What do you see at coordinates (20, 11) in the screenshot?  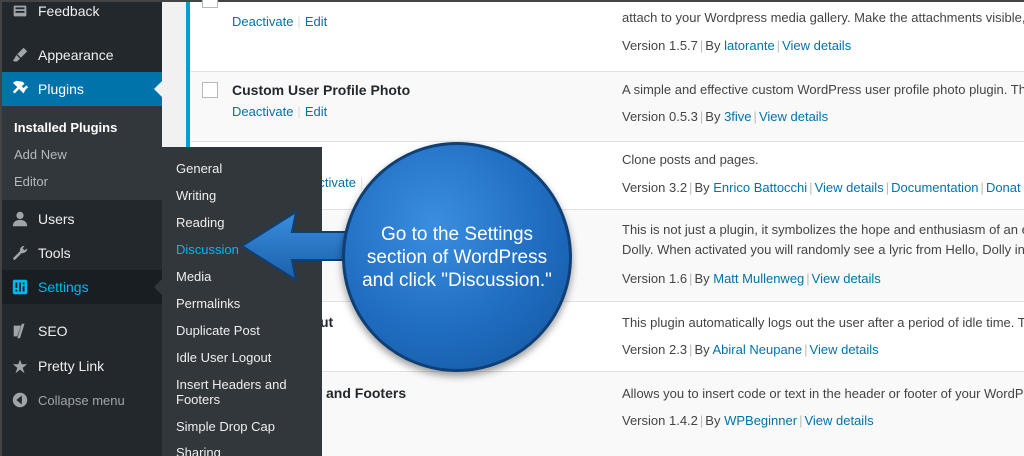 I see `feedback-icon` at bounding box center [20, 11].